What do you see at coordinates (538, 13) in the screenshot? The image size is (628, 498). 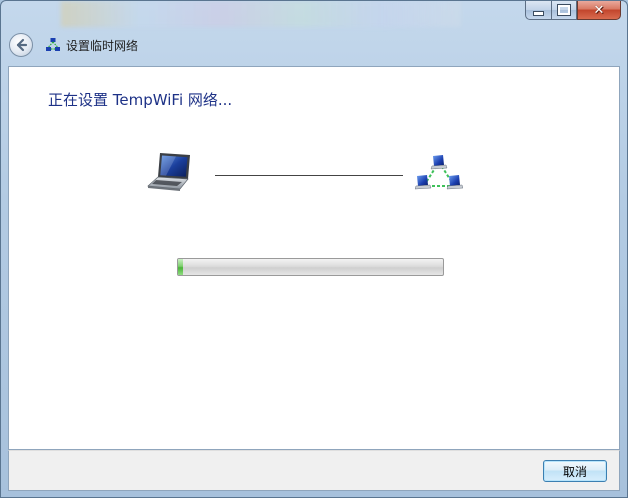 I see `minimize-icon` at bounding box center [538, 13].